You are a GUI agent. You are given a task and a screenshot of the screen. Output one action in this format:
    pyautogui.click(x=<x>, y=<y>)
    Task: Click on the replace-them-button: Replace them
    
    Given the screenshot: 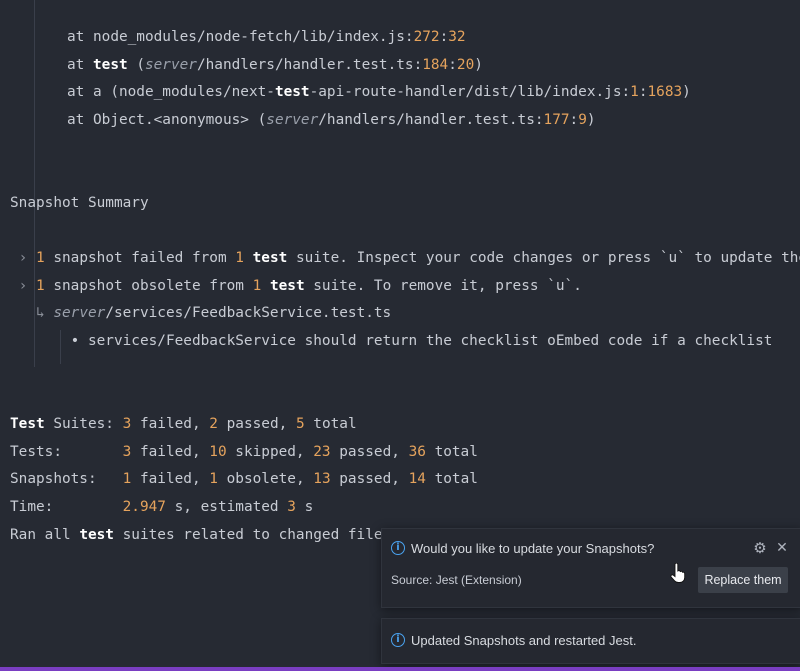 What is the action you would take?
    pyautogui.click(x=743, y=580)
    